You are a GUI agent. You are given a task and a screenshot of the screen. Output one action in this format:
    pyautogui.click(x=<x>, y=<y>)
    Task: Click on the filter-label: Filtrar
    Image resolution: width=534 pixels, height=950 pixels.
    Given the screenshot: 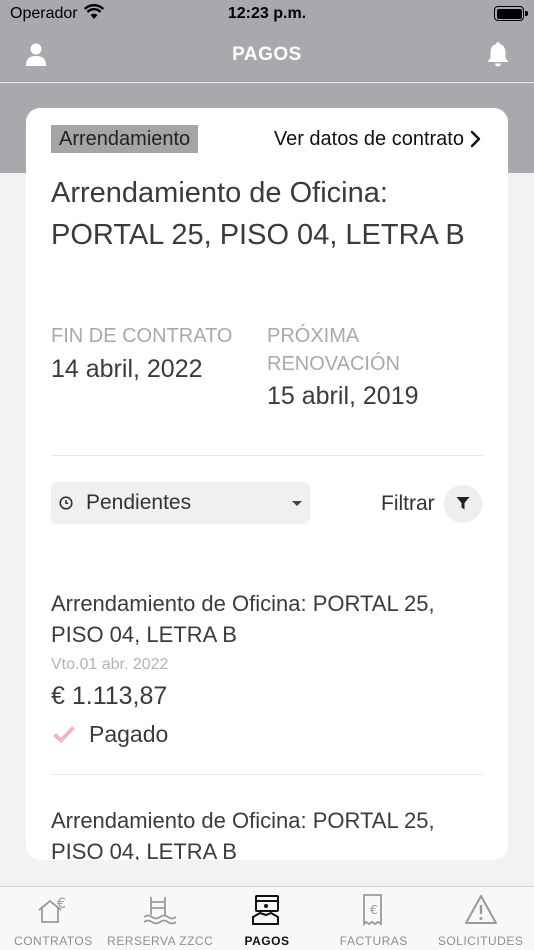 What is the action you would take?
    pyautogui.click(x=408, y=504)
    